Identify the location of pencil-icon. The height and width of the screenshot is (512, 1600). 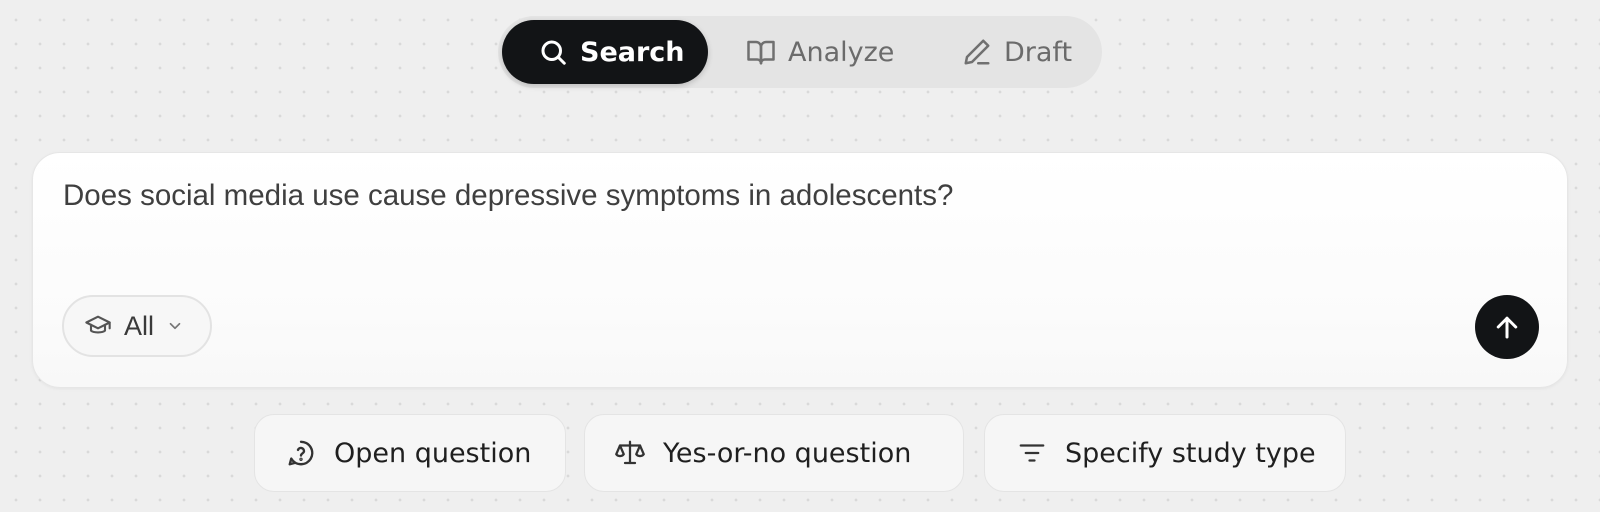
(977, 52).